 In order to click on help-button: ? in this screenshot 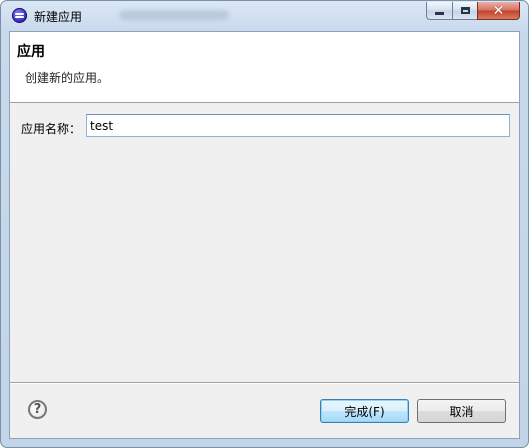, I will do `click(37, 409)`.